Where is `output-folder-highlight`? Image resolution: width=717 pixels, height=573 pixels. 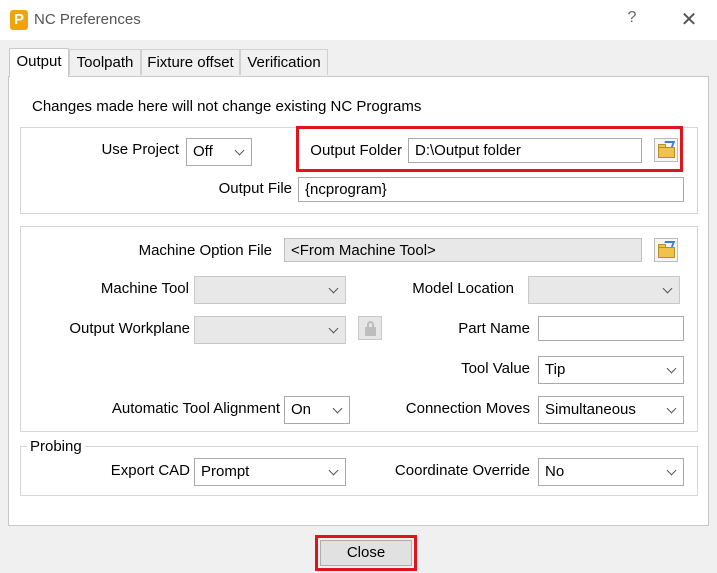 output-folder-highlight is located at coordinates (489, 149).